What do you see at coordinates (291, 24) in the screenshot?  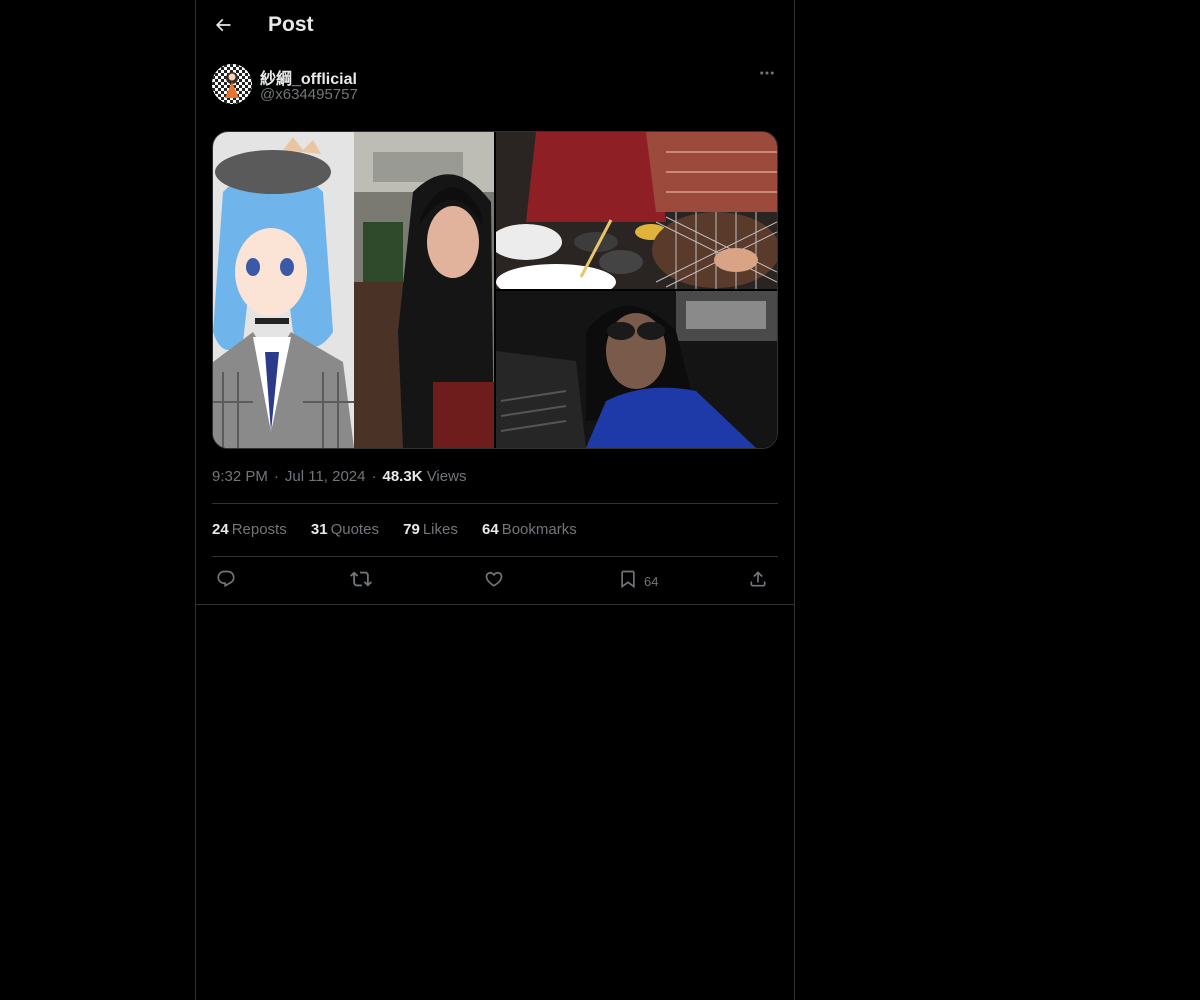 I see `page-title: Post` at bounding box center [291, 24].